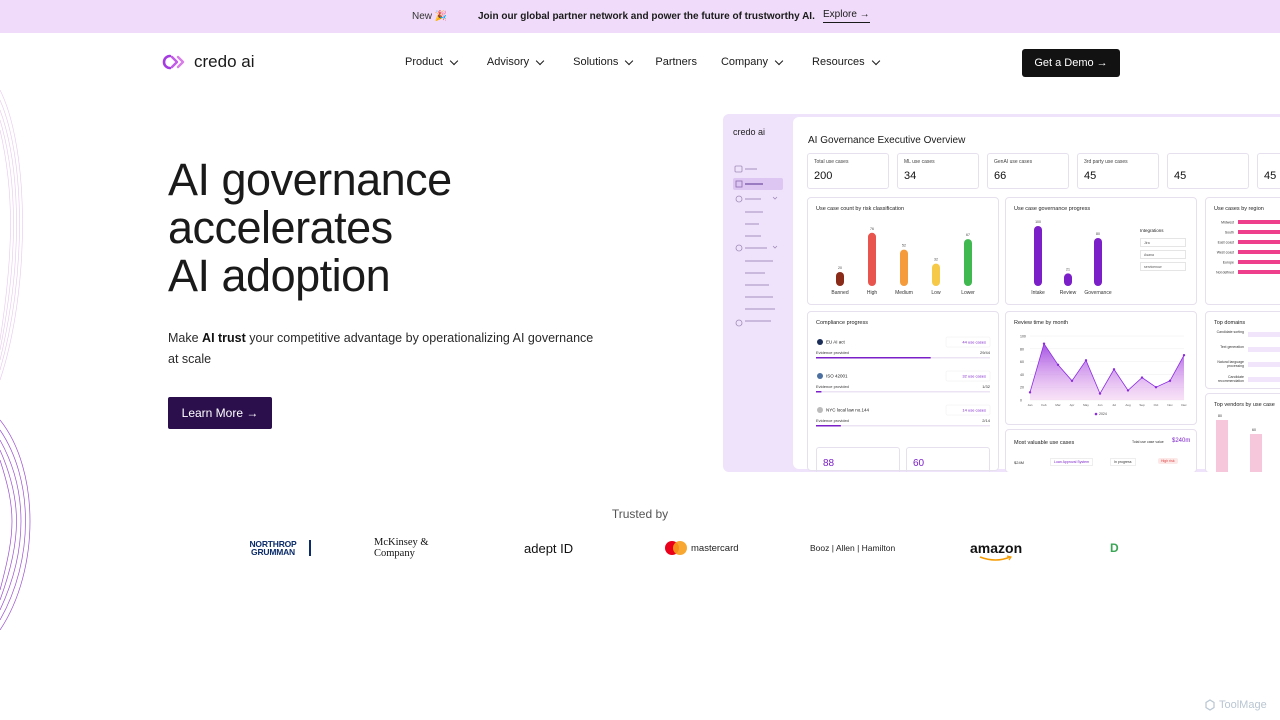  I want to click on x-tick-label: Dec, so click(1184, 405).